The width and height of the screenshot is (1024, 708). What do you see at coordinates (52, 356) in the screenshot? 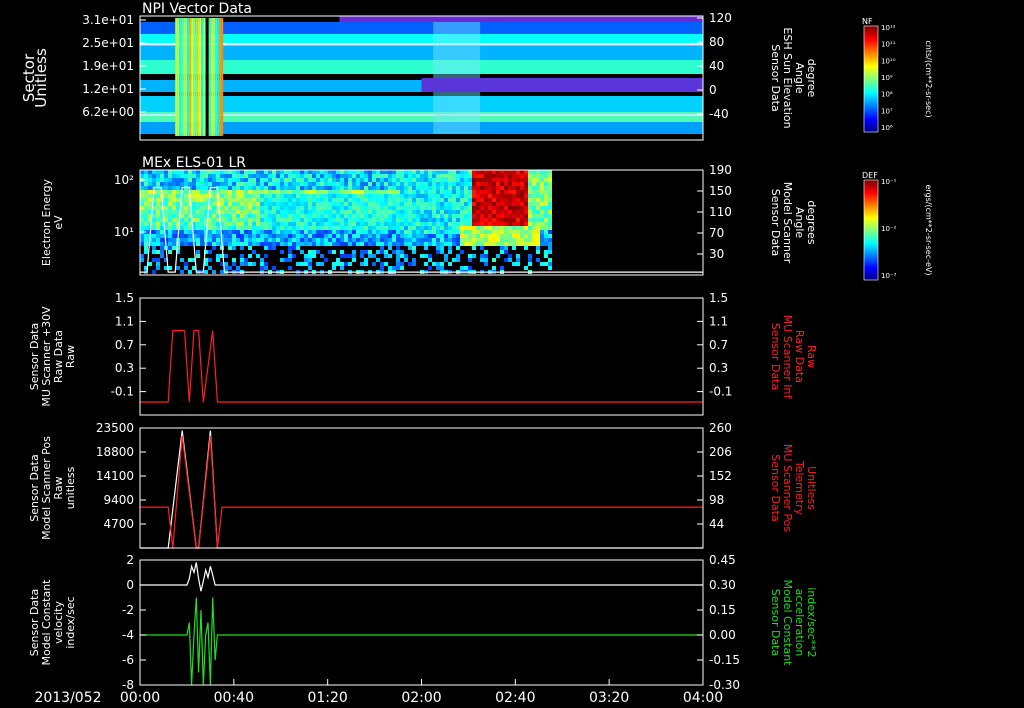
I see `left-axis-title: Sensor Data MU Scanner +30V Raw Data Raw` at bounding box center [52, 356].